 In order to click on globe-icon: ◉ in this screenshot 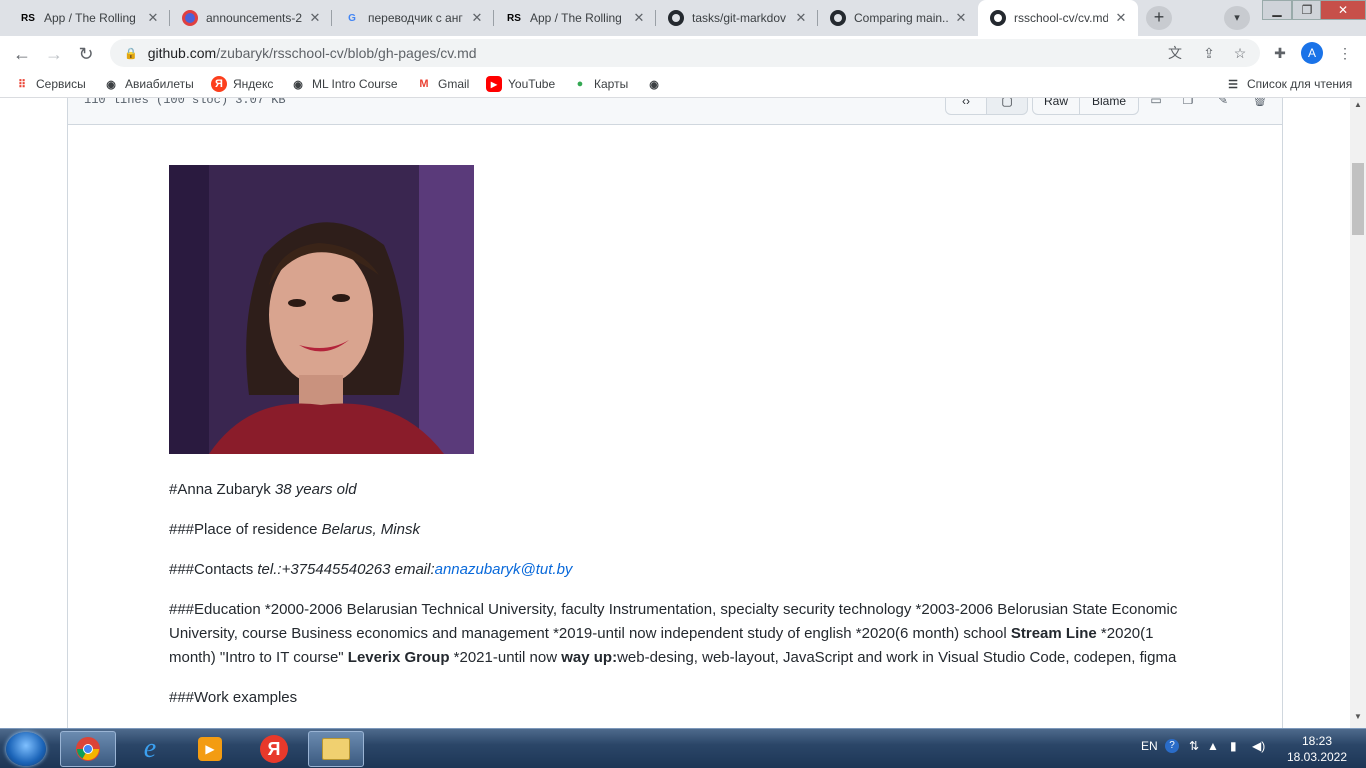, I will do `click(298, 84)`.